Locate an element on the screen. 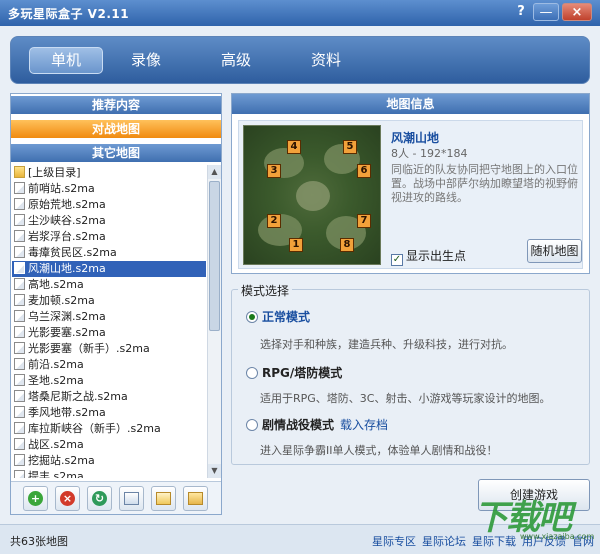  check-icon: ✓ is located at coordinates (397, 260).